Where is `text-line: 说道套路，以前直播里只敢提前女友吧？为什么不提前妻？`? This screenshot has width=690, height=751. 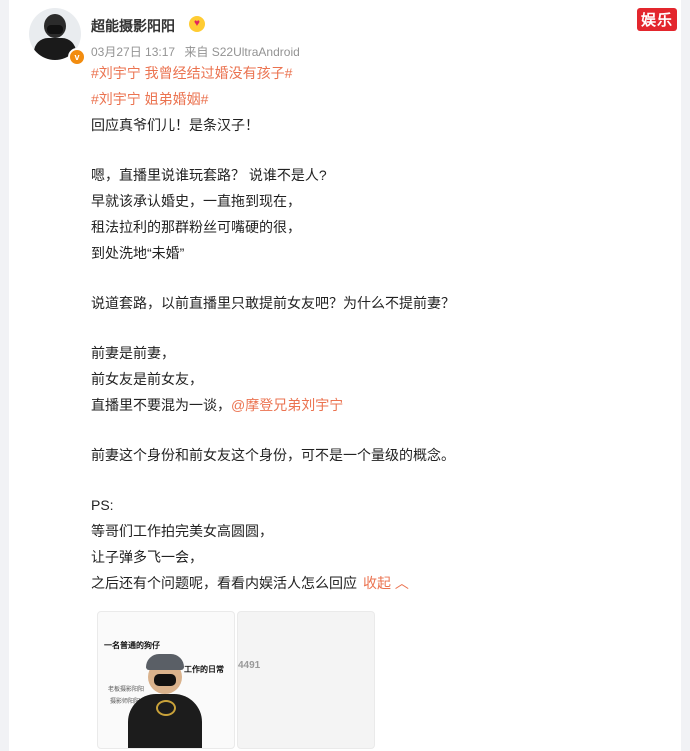 text-line: 说道套路，以前直播里只敢提前女友吧？为什么不提前妻？ is located at coordinates (273, 303).